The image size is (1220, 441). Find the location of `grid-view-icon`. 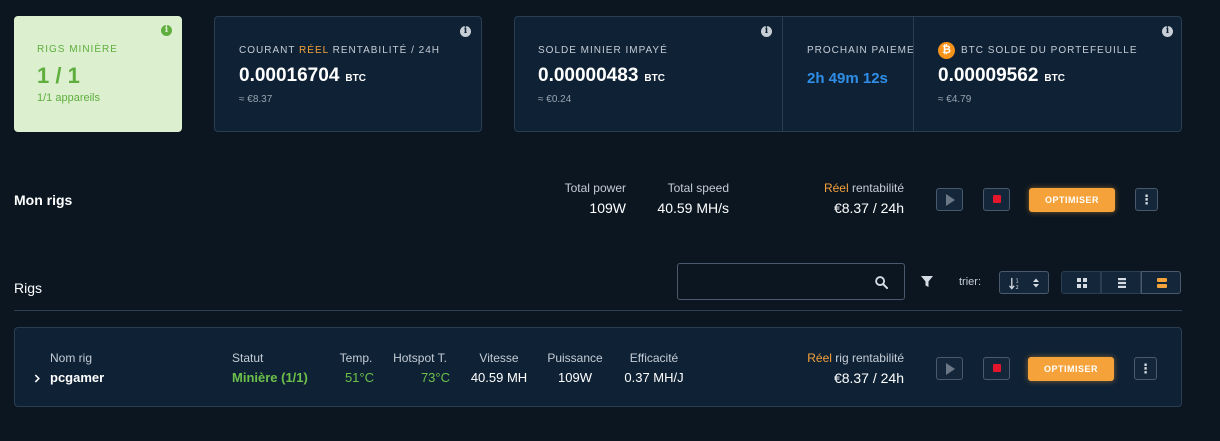

grid-view-icon is located at coordinates (1082, 283).